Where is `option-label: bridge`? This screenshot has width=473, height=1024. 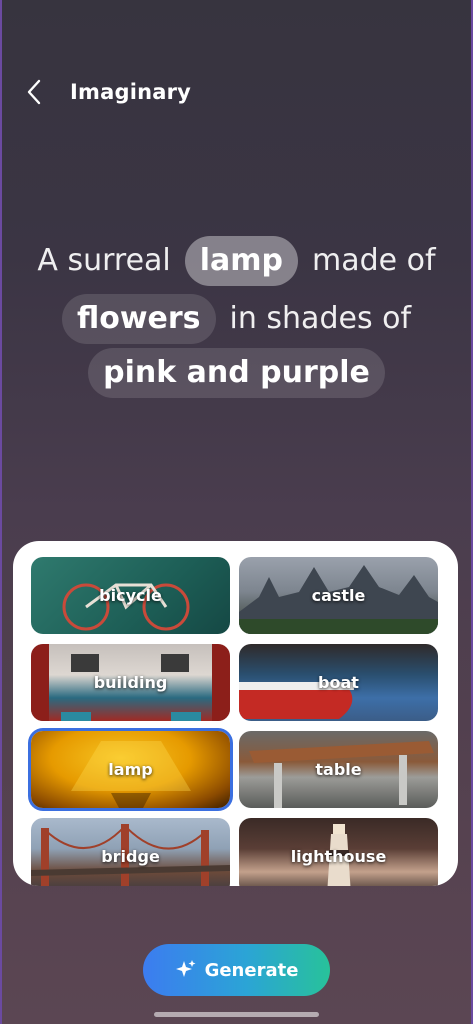
option-label: bridge is located at coordinates (130, 856).